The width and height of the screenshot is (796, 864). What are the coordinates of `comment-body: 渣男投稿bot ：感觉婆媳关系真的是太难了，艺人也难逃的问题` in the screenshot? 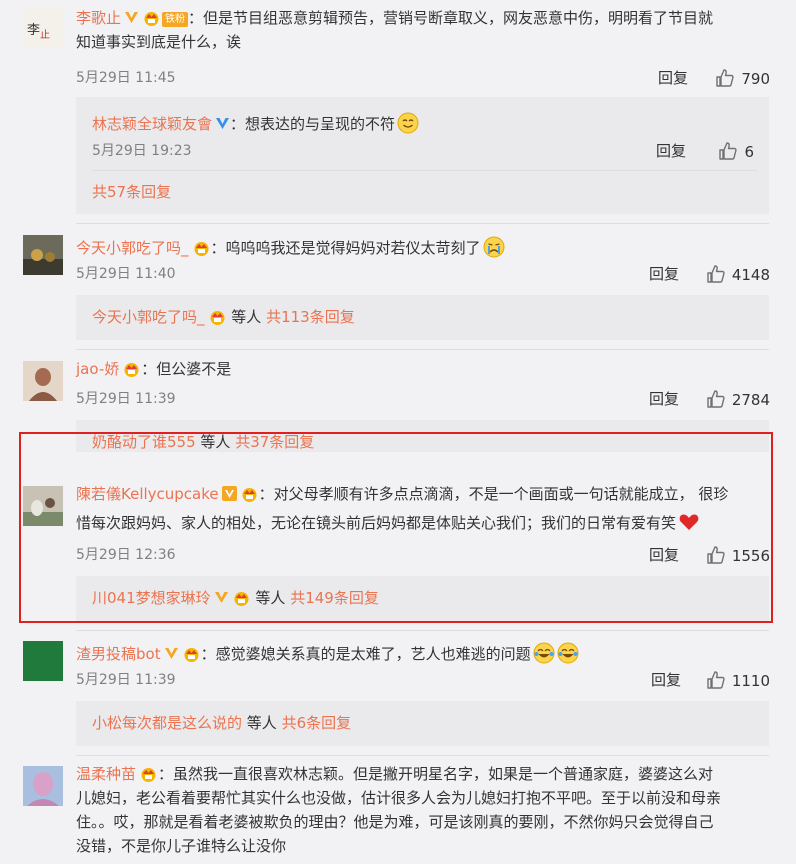 It's located at (327, 651).